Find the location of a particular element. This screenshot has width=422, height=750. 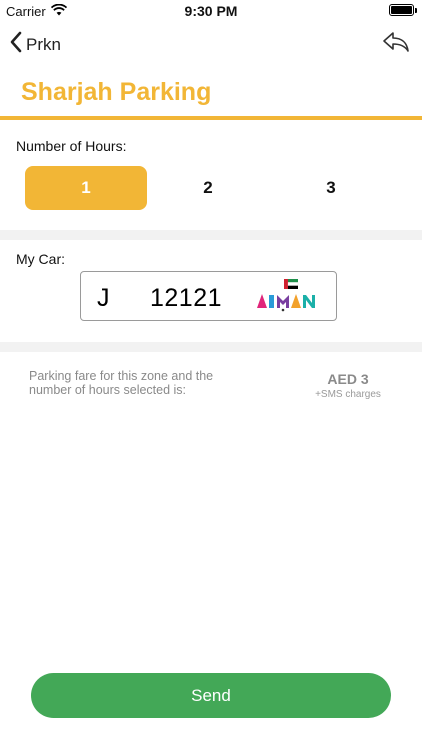

emirate-logo-icon is located at coordinates (292, 298).